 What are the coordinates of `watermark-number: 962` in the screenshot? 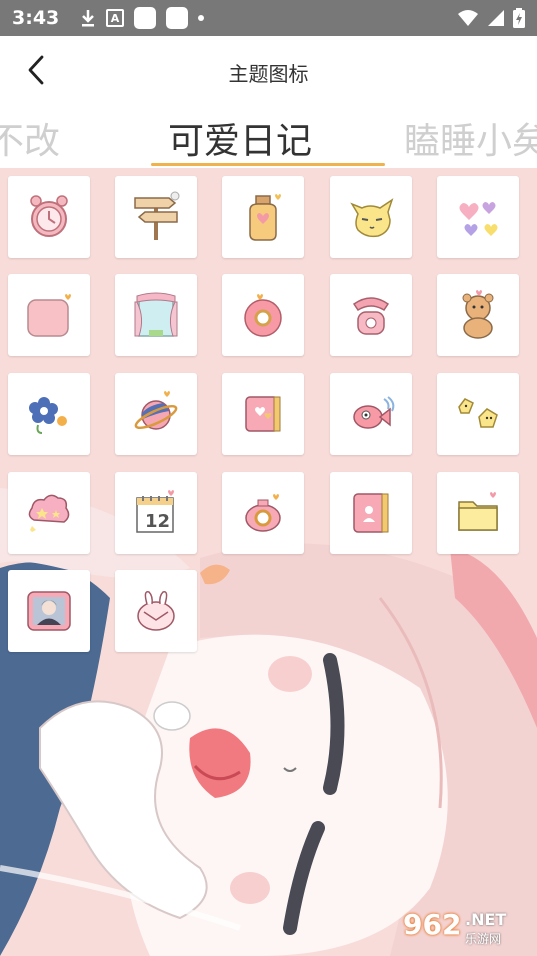 It's located at (432, 924).